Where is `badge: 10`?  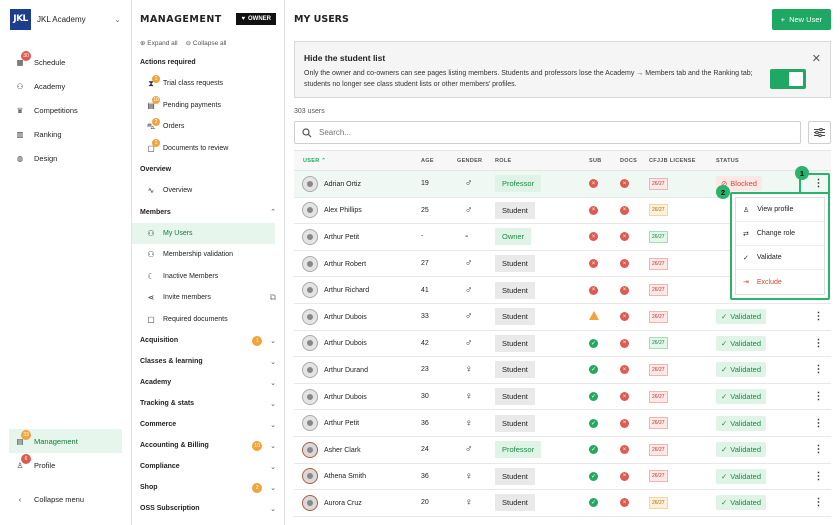 badge: 10 is located at coordinates (156, 100).